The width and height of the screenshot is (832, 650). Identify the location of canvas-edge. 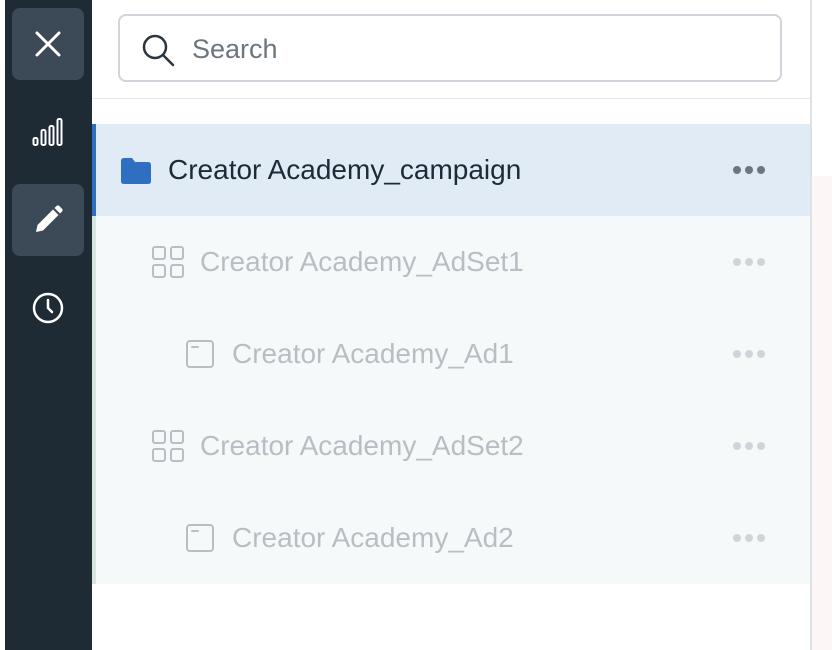
(822, 413).